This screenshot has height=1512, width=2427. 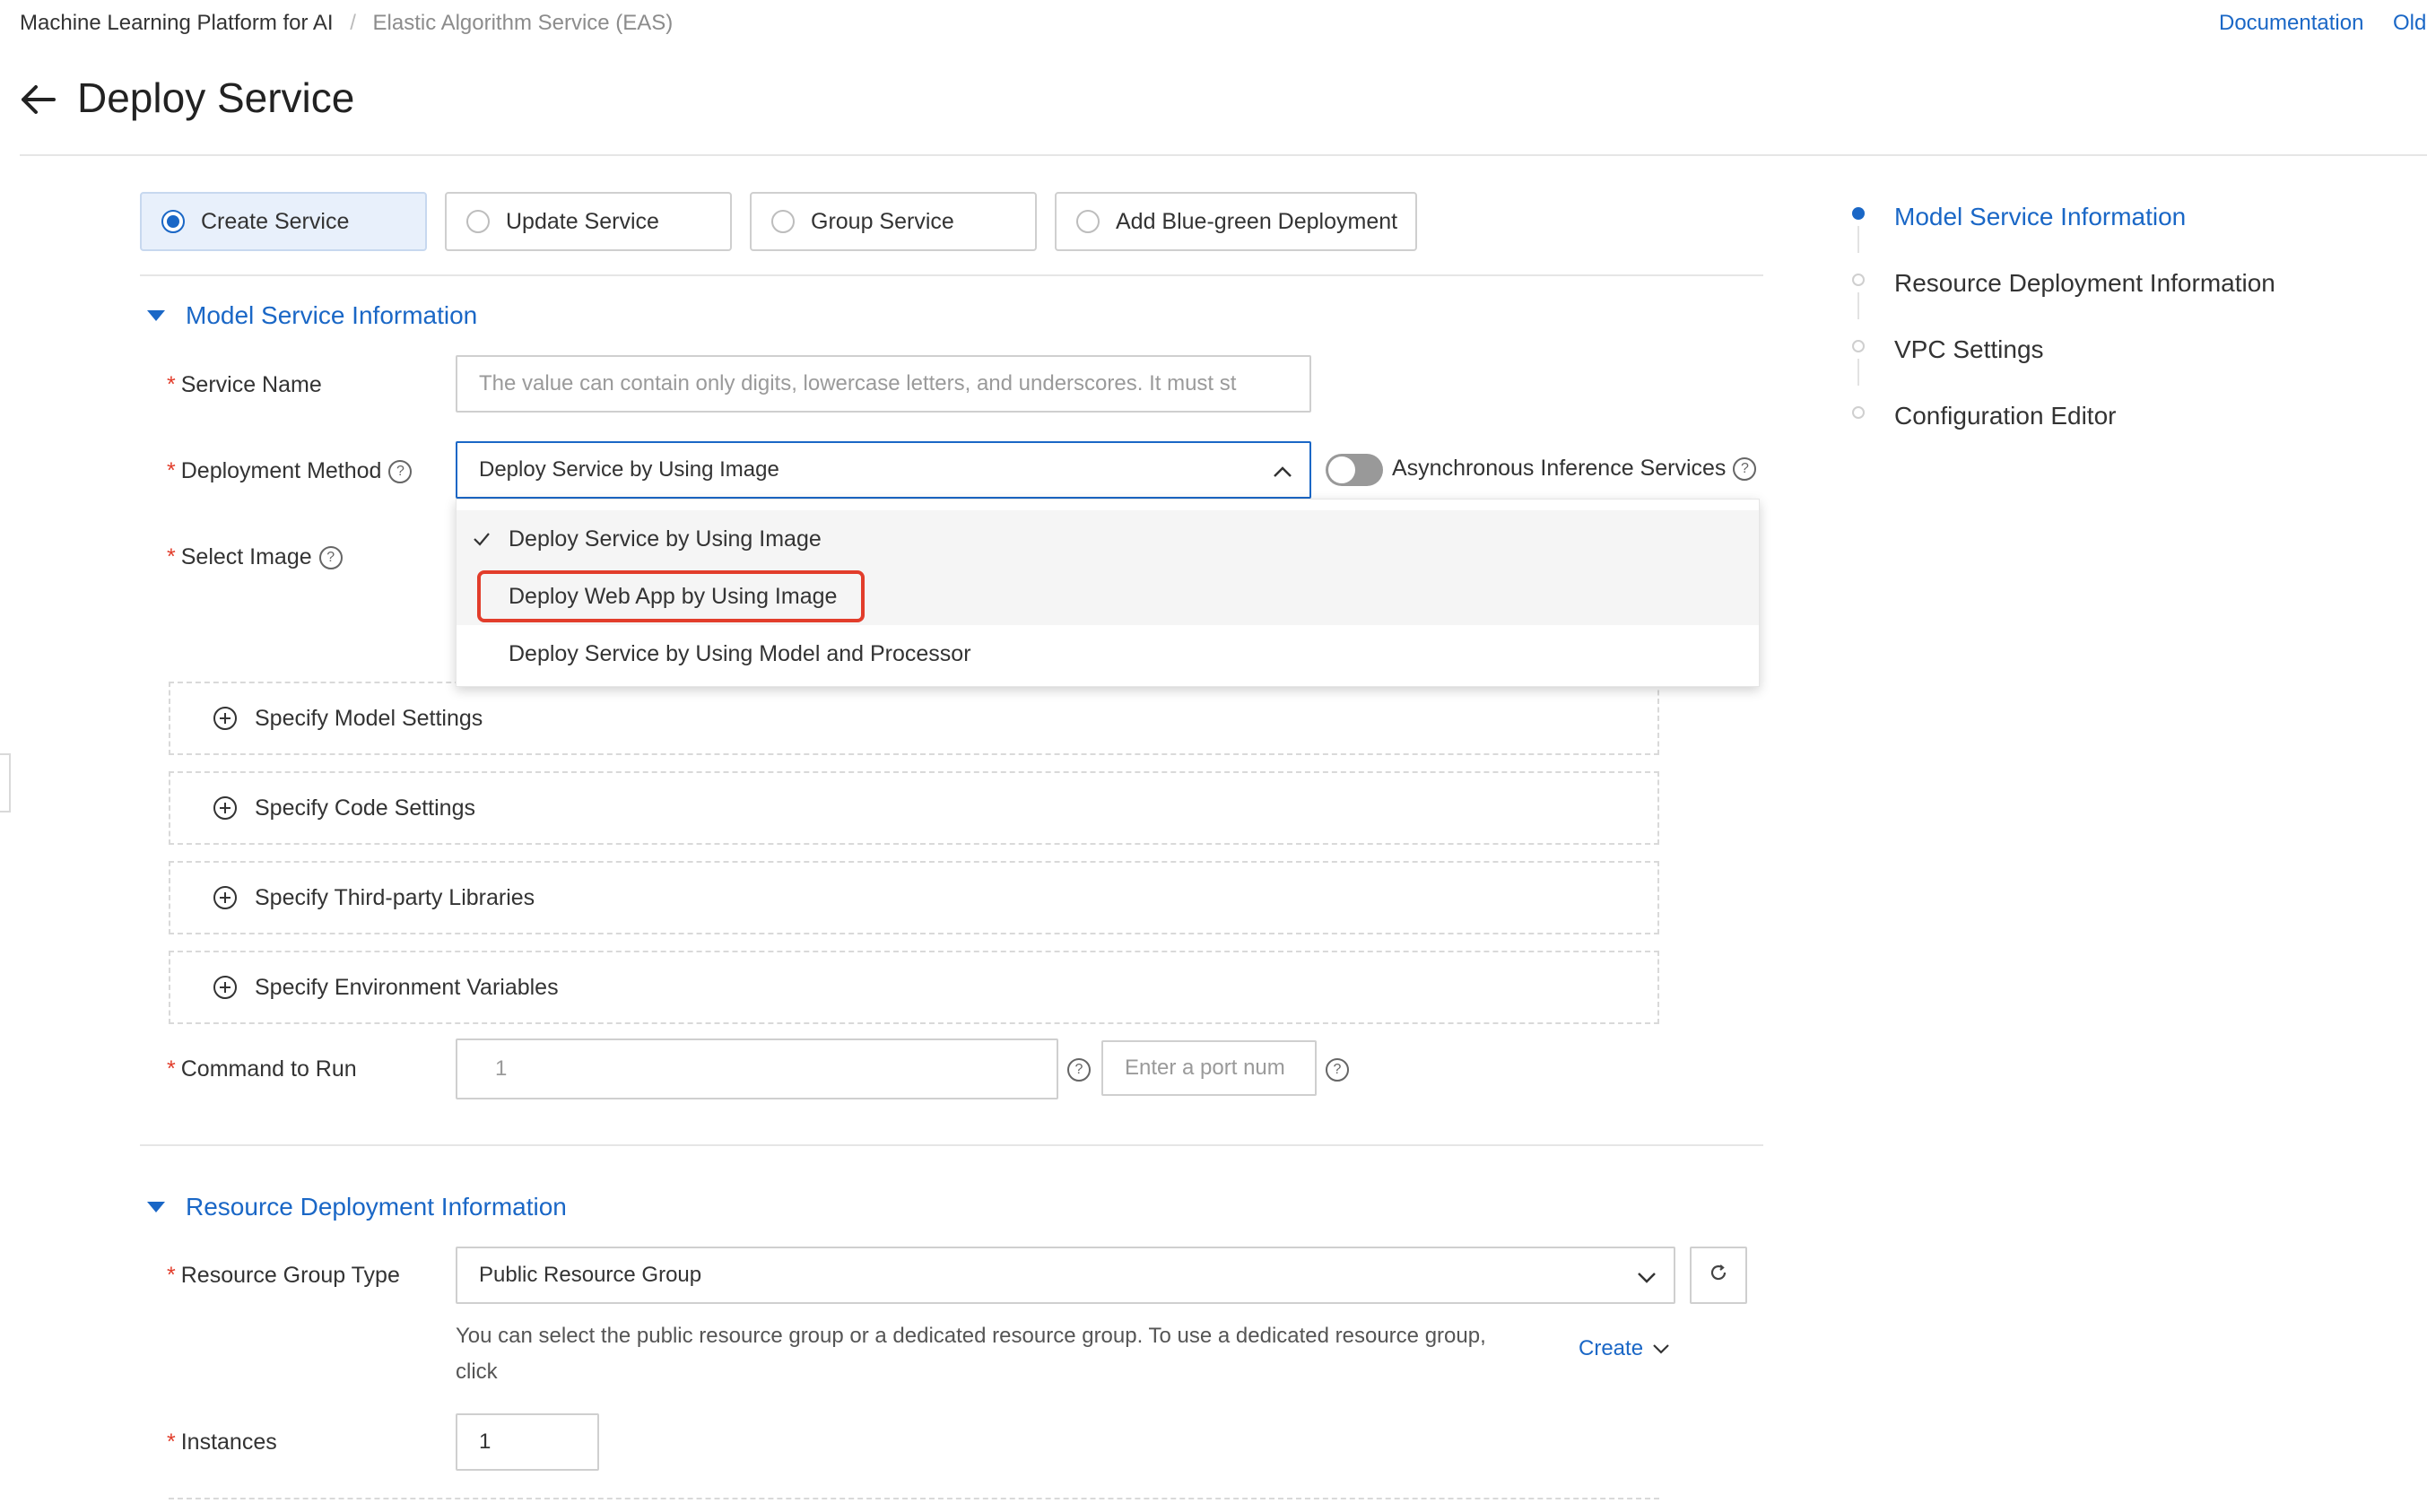 I want to click on label-text: Service Name, so click(x=251, y=384).